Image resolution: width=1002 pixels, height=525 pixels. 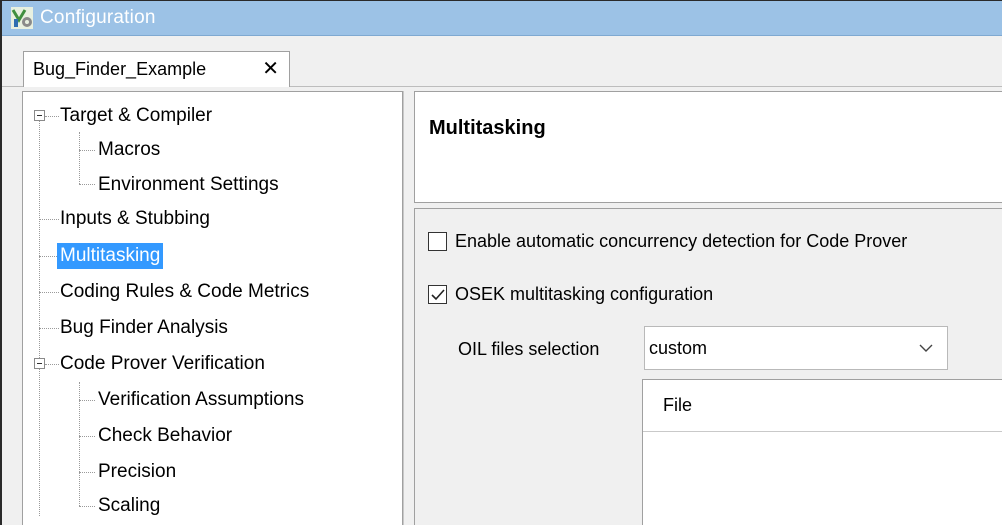 I want to click on tree-item-label: Multitasking, so click(x=110, y=256).